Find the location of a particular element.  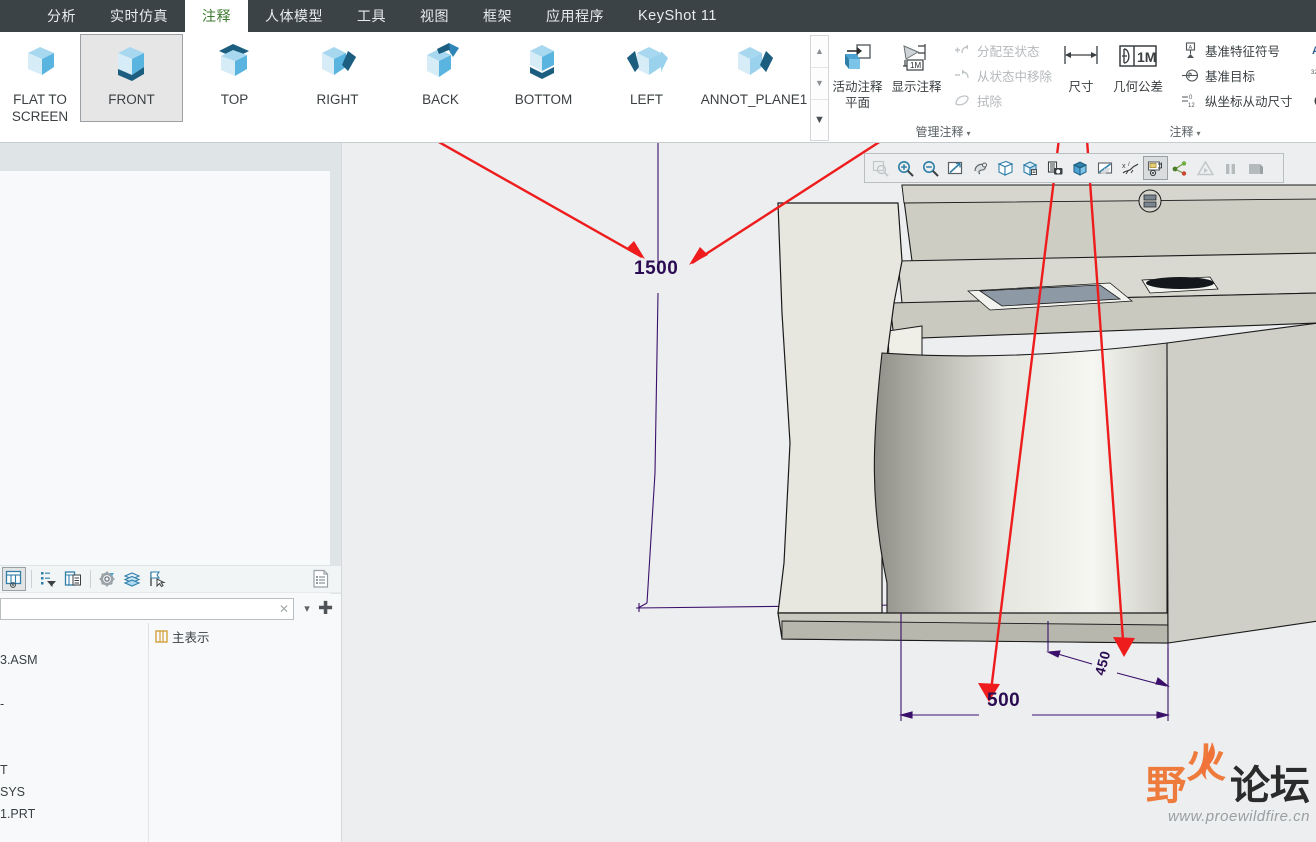

view-button-front: FRONT is located at coordinates (131, 78).